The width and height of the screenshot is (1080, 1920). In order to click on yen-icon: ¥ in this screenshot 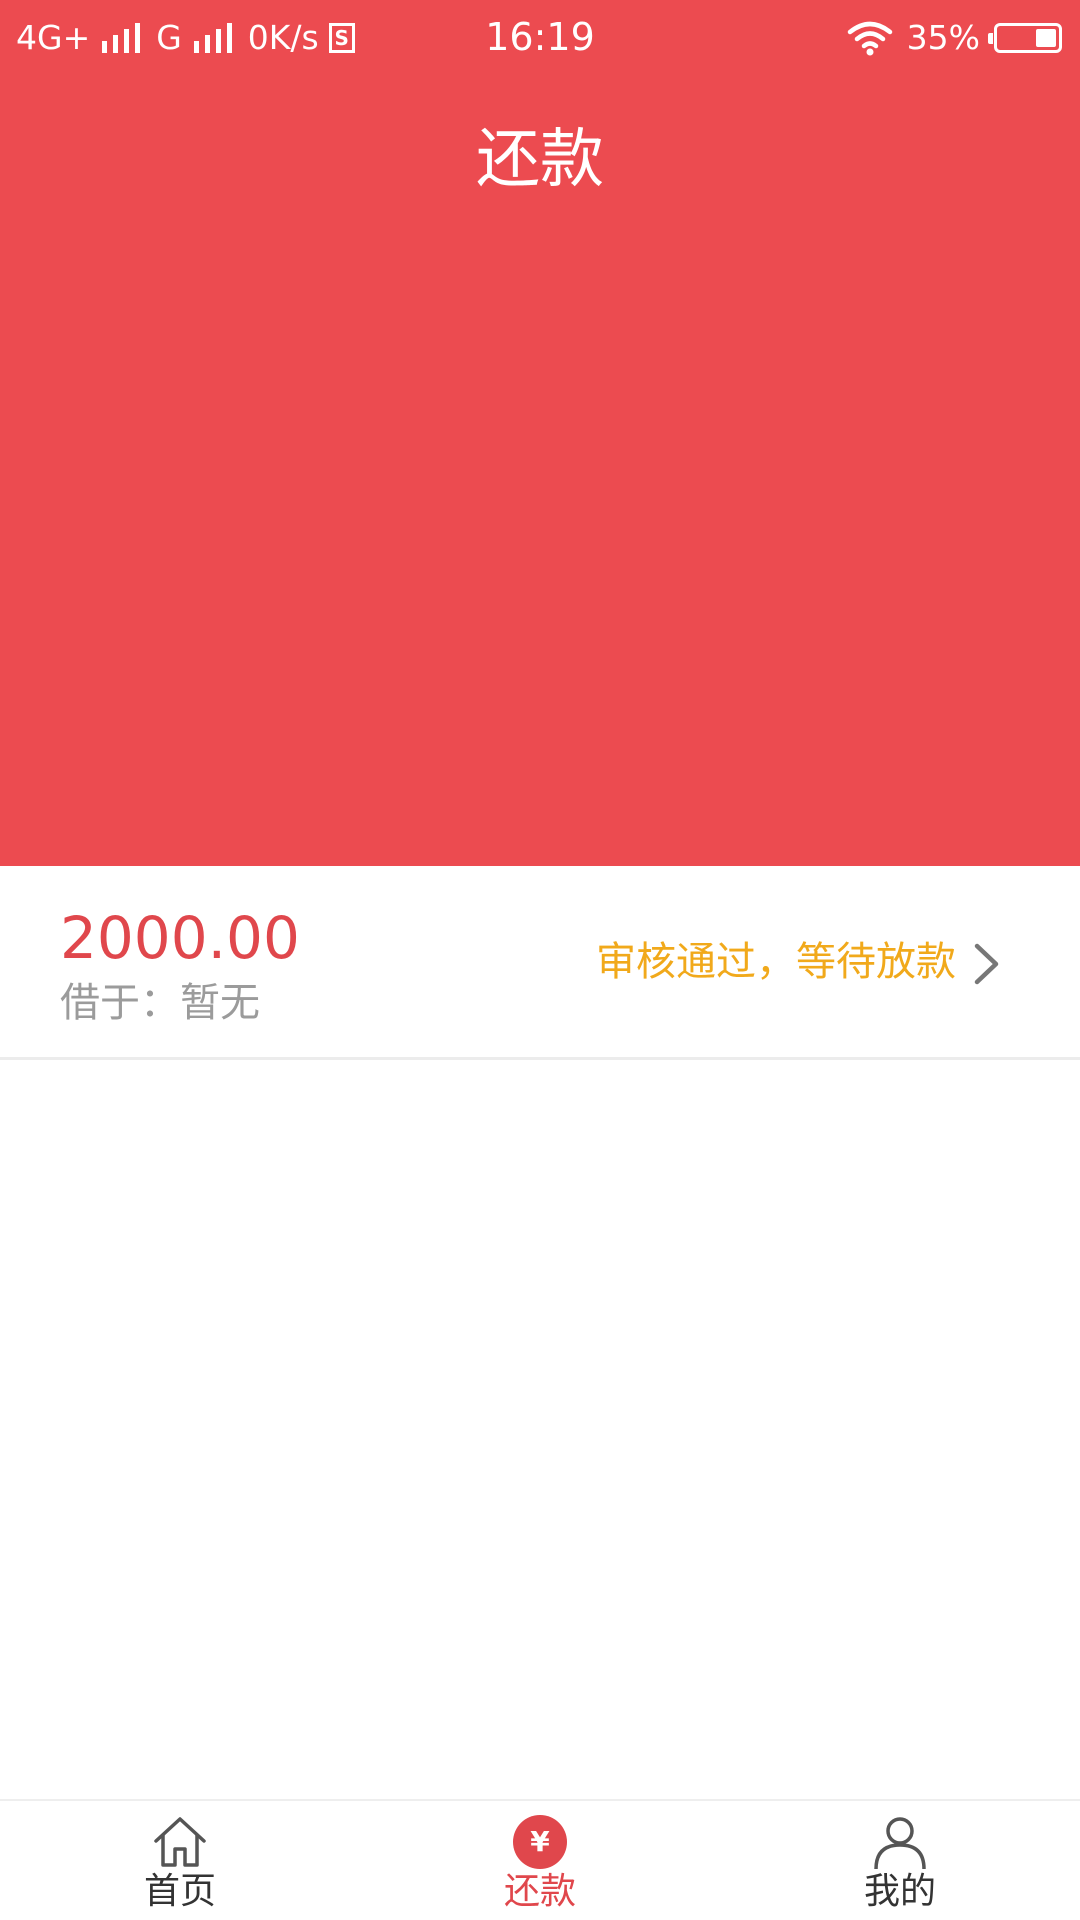, I will do `click(540, 1842)`.